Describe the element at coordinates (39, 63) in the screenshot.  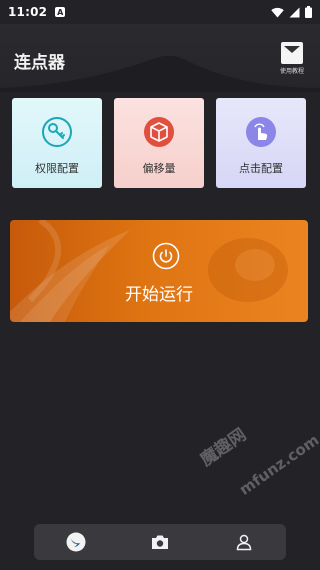
I see `page-title: 连点器` at that location.